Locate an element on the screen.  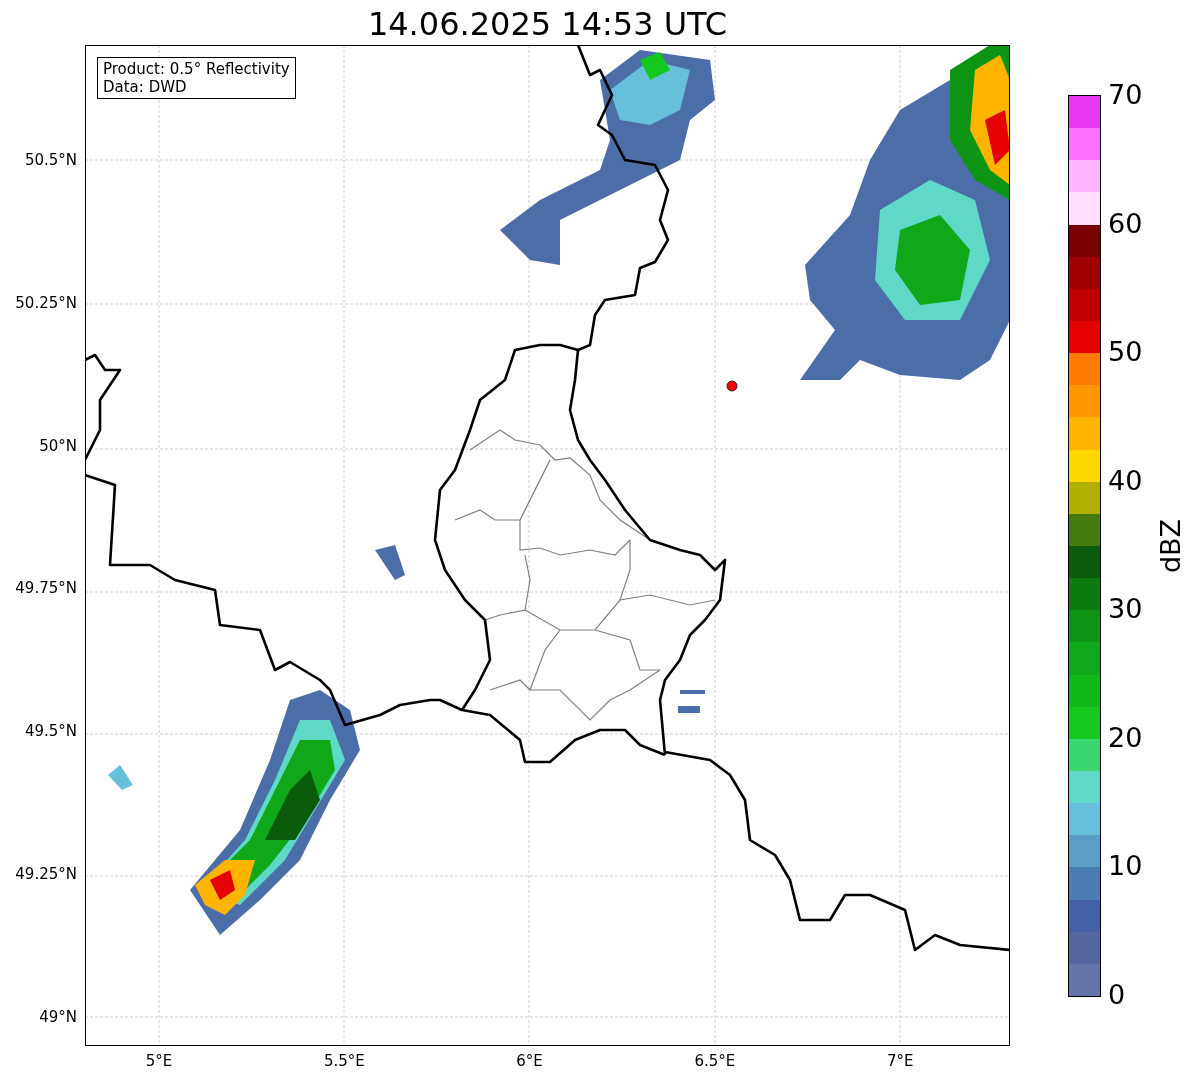
longitude-label: 6°E is located at coordinates (529, 1061).